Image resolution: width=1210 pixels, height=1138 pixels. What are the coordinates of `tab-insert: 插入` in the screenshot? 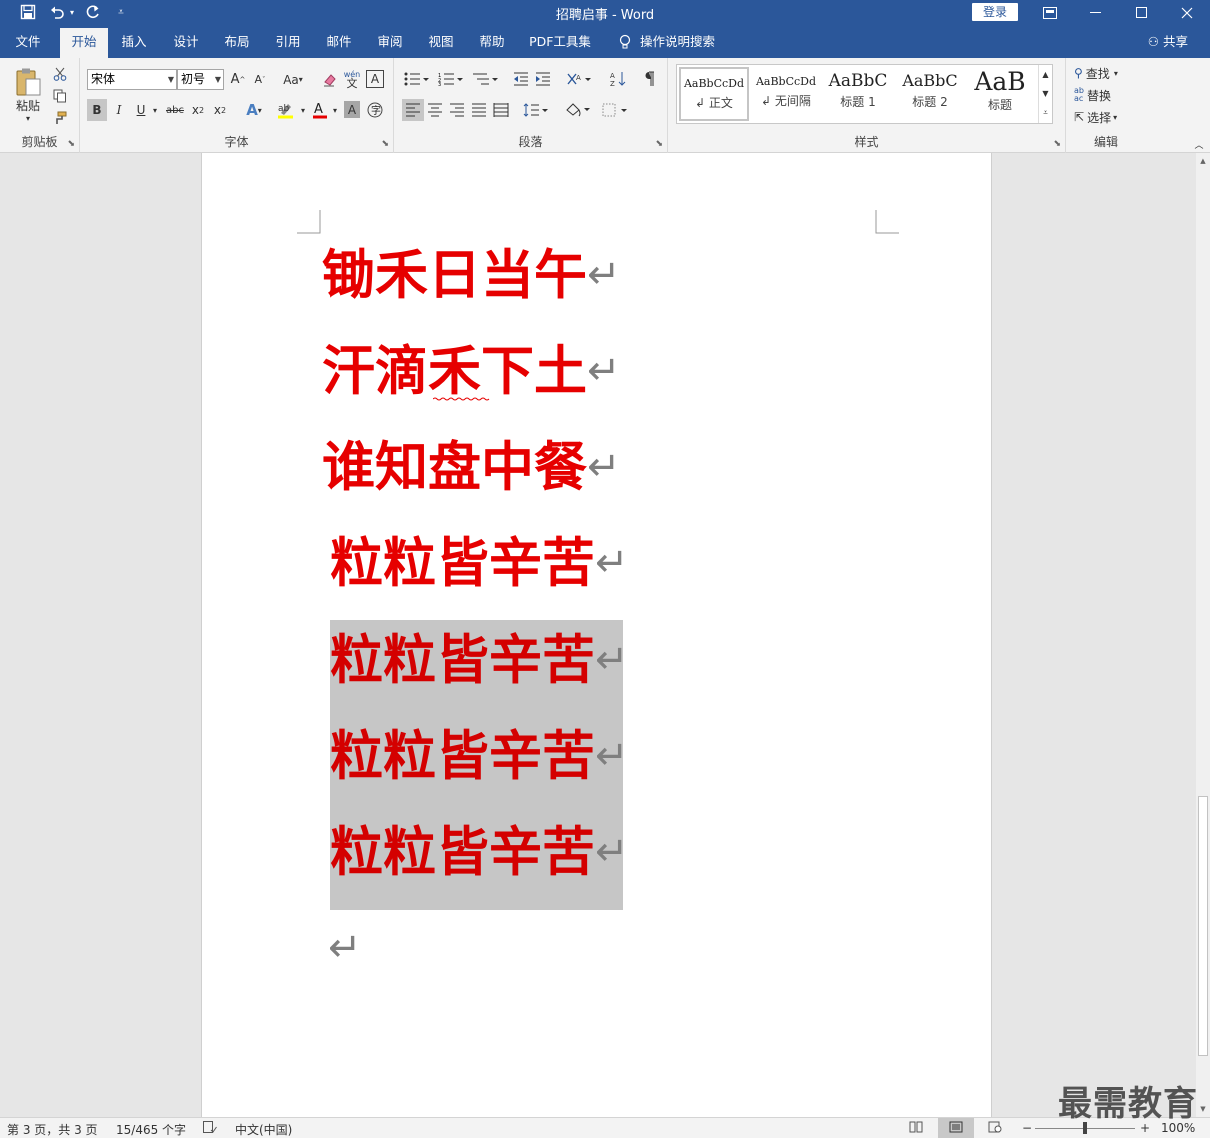 It's located at (134, 42).